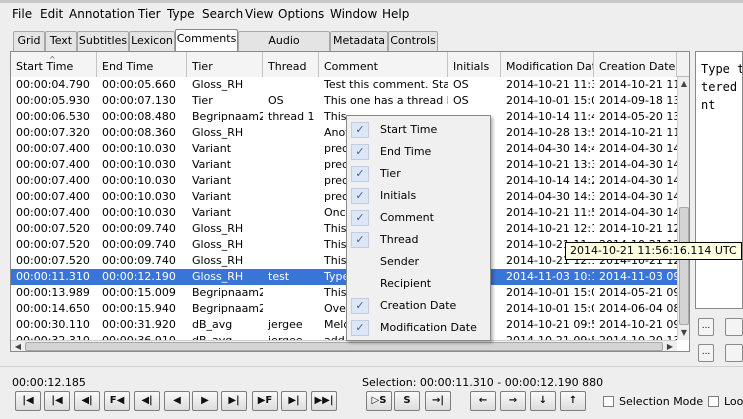 The width and height of the screenshot is (743, 419). I want to click on menu-edit: Edit, so click(51, 14).